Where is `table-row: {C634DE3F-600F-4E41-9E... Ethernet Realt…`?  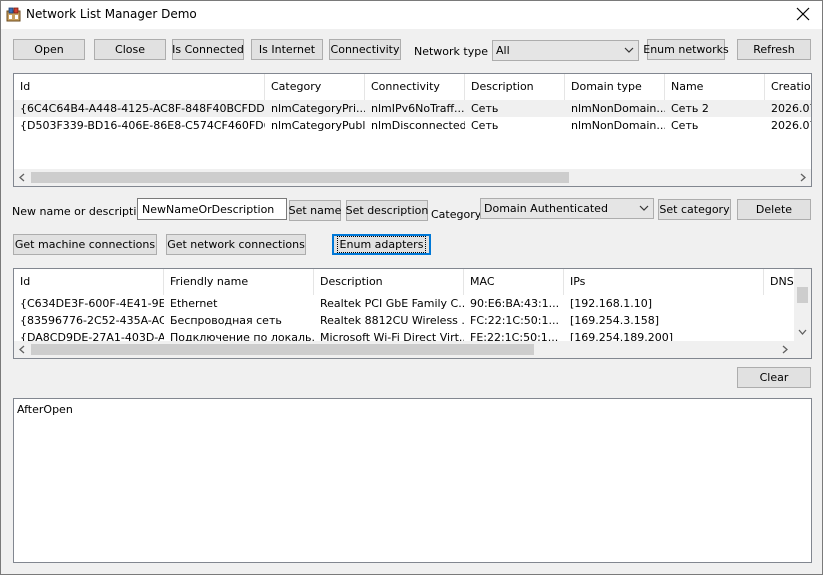 table-row: {C634DE3F-600F-4E41-9E... Ethernet Realt… is located at coordinates (412, 303).